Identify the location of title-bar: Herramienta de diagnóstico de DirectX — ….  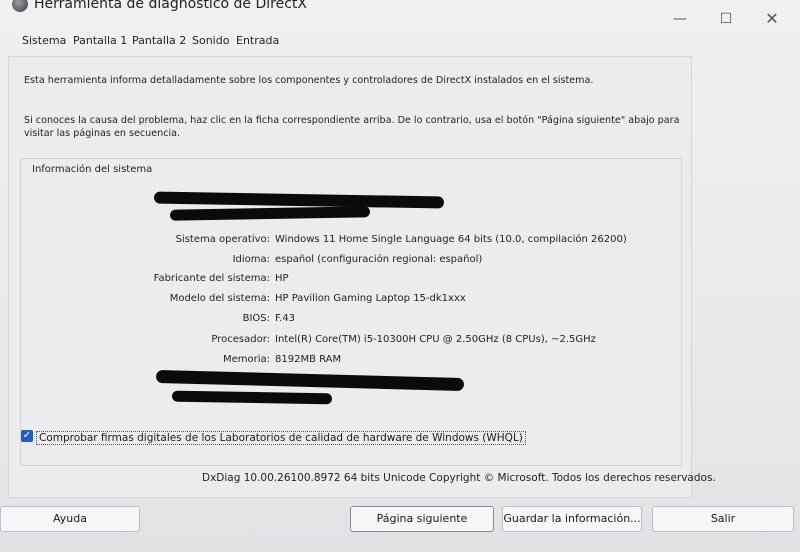
(400, 14).